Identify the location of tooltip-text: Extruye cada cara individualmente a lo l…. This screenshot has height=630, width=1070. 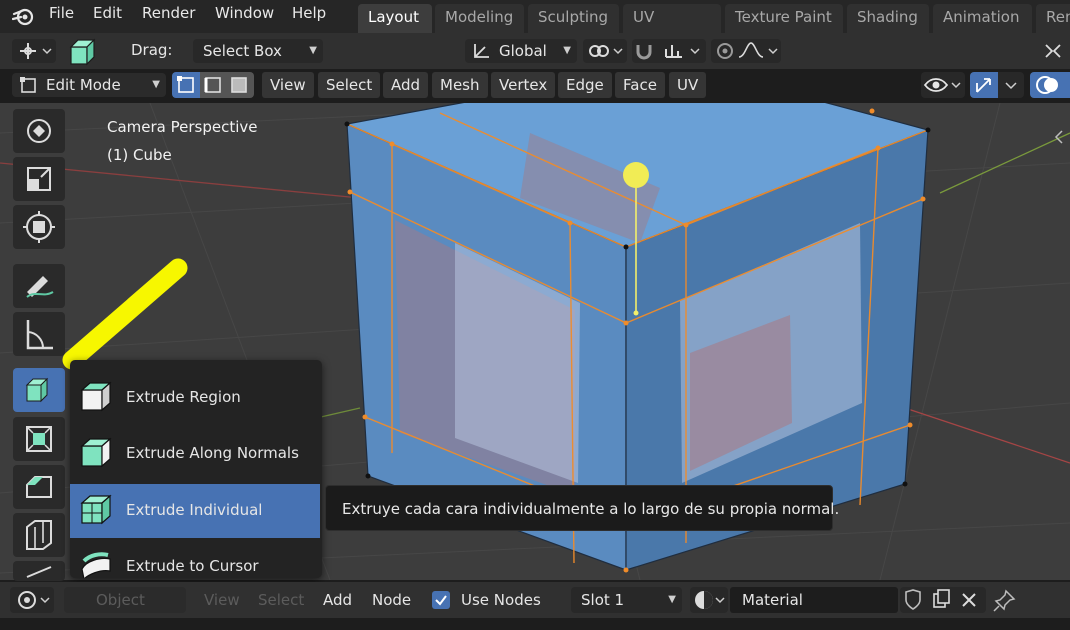
(591, 509).